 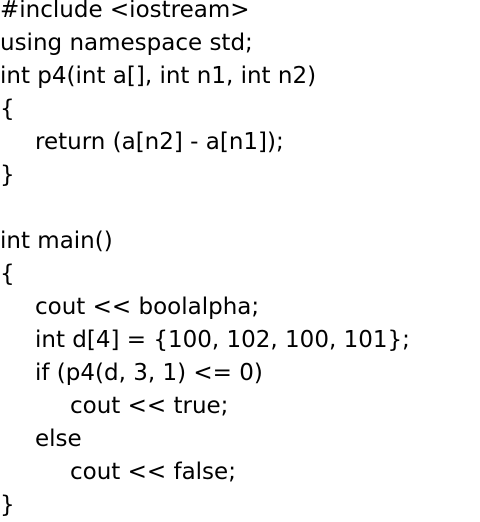 I want to click on code-line: cout << true;, so click(x=149, y=406).